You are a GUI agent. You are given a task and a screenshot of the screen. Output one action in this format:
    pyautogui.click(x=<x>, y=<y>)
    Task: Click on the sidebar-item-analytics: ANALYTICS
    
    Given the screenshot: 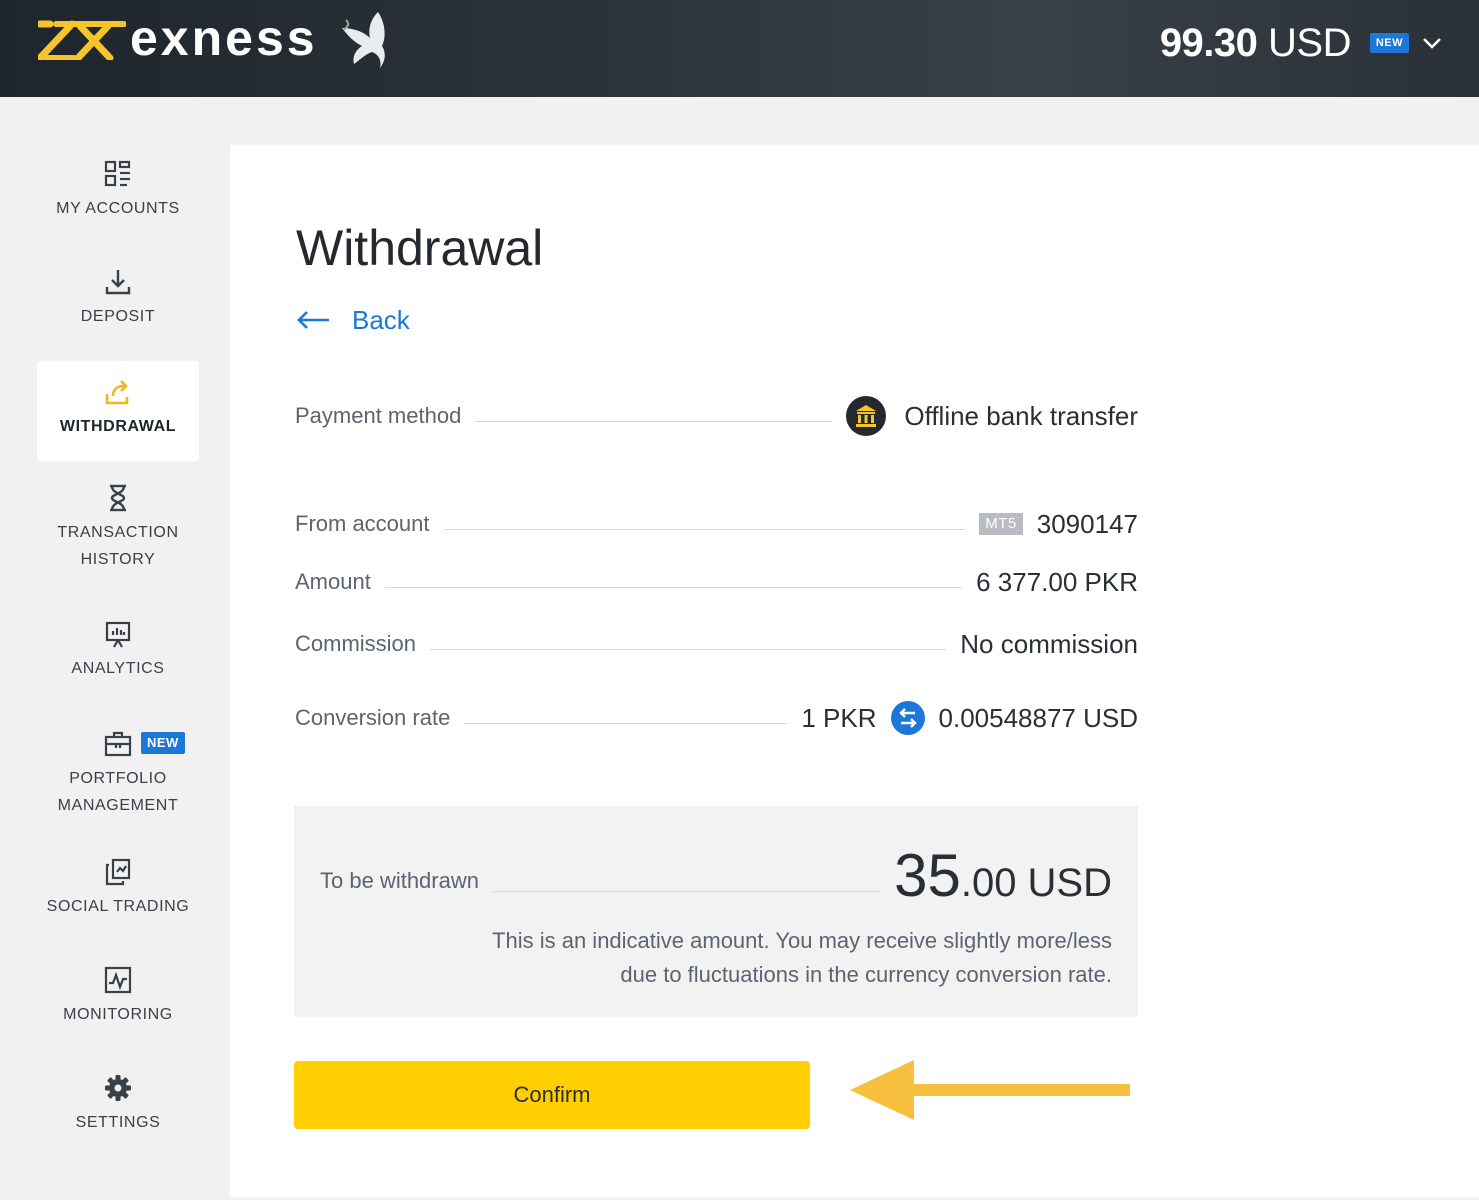 What is the action you would take?
    pyautogui.click(x=118, y=650)
    